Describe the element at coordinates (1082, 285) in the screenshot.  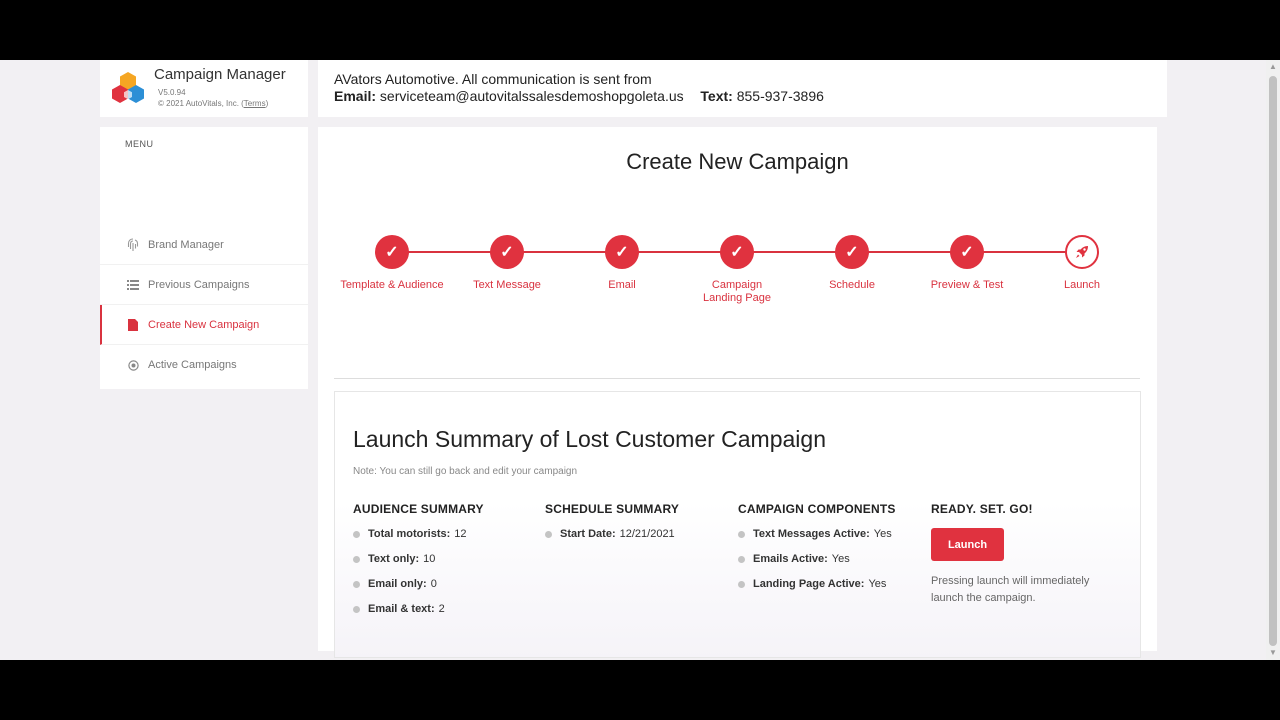
I see `step-label: Launch` at that location.